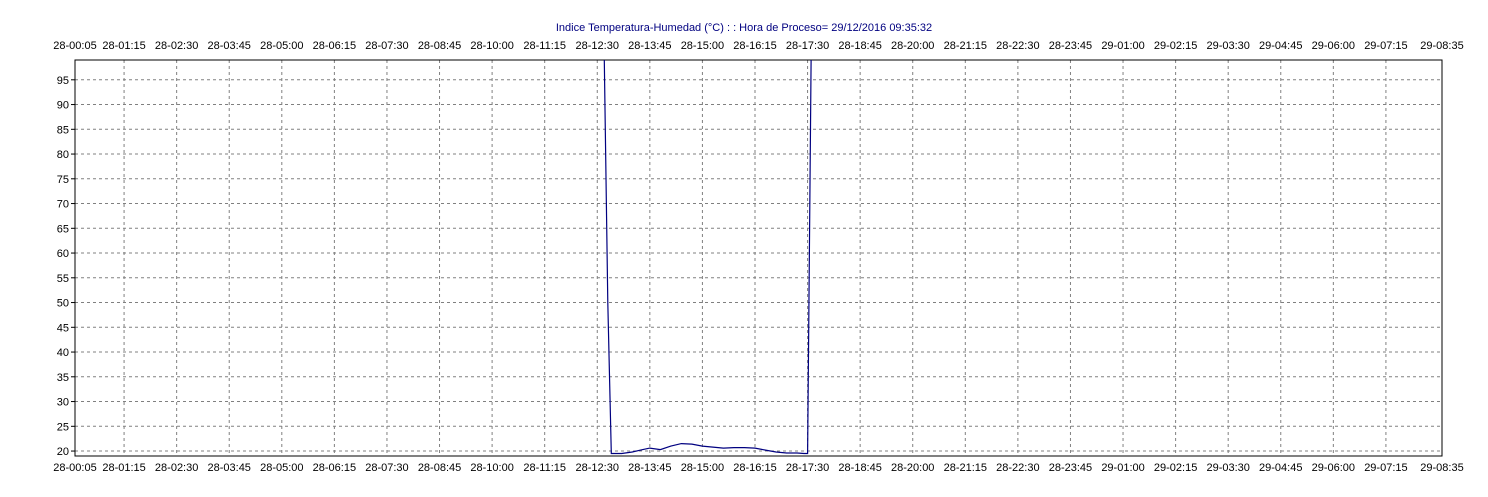 The image size is (1488, 497). I want to click on x-tick-label-bottom: 28-05:00, so click(281, 468).